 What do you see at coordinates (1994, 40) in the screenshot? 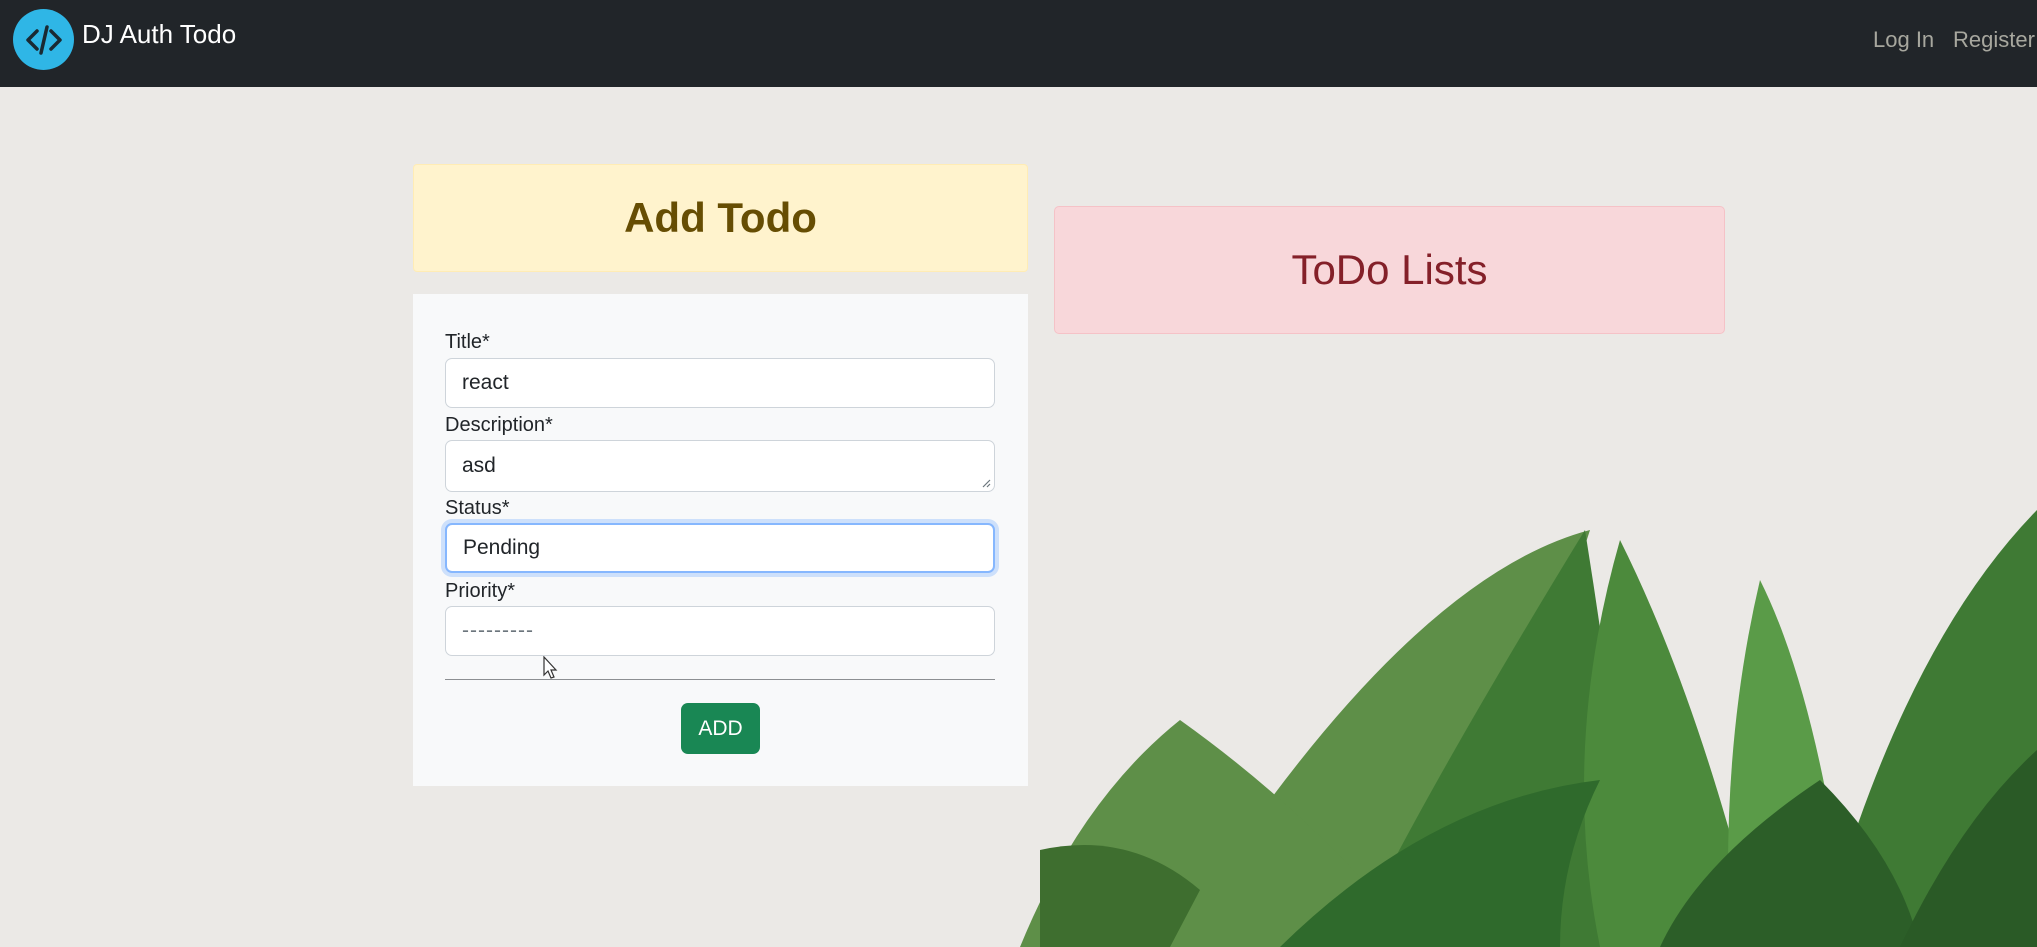
I see `register-link: Register` at bounding box center [1994, 40].